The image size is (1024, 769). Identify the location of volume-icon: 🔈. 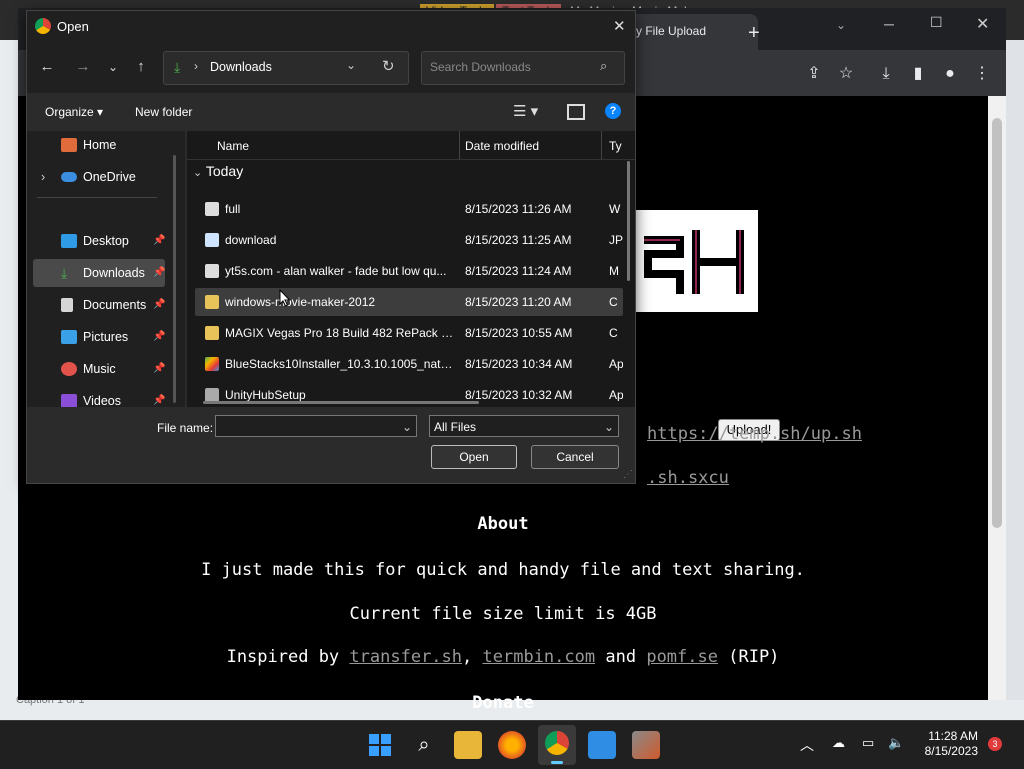
(896, 743).